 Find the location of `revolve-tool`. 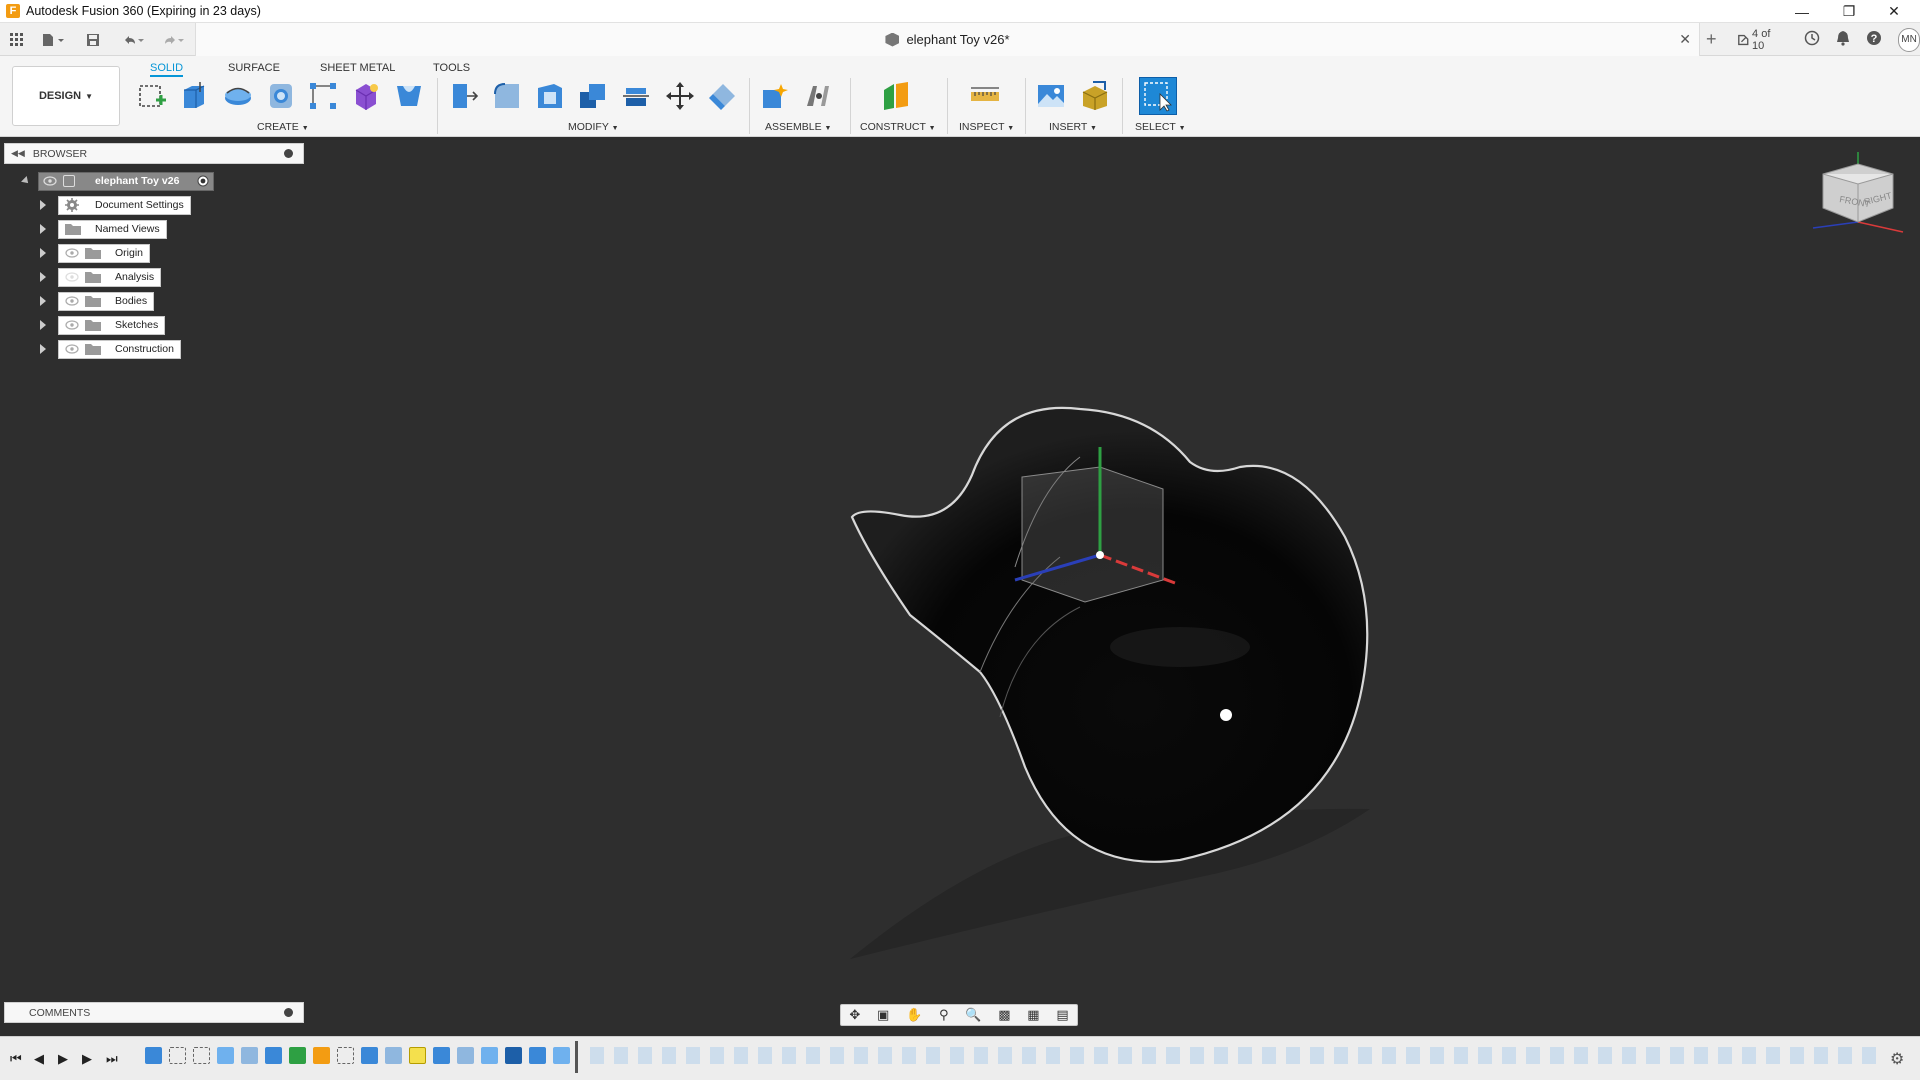

revolve-tool is located at coordinates (238, 96).